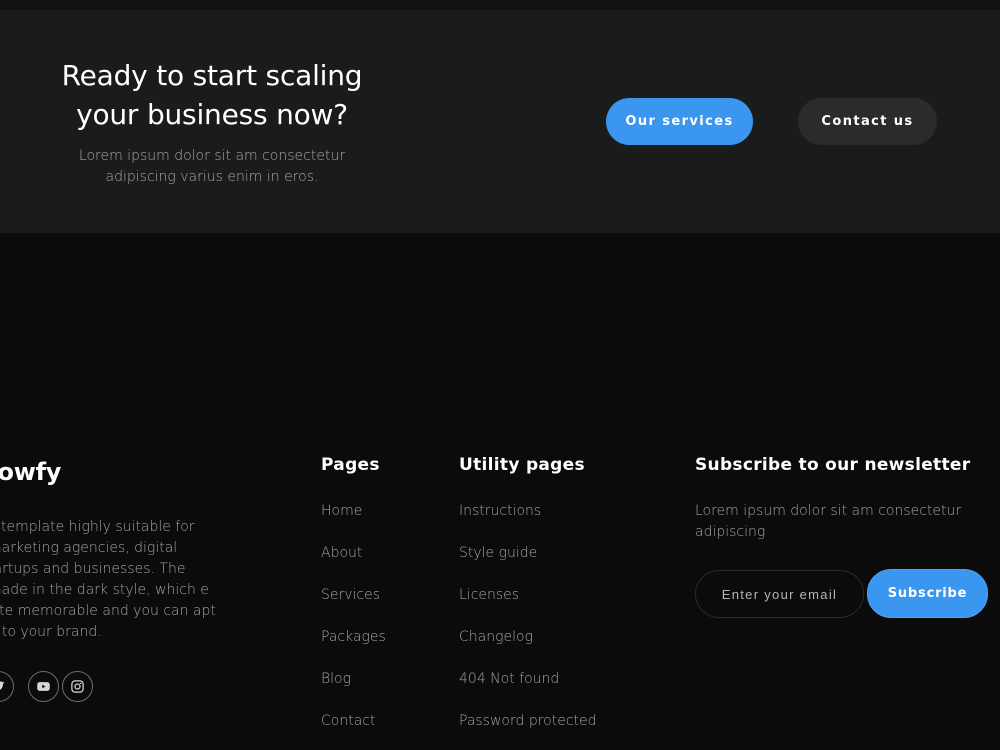  What do you see at coordinates (522, 465) in the screenshot?
I see `utility-pages-heading: Utility pages` at bounding box center [522, 465].